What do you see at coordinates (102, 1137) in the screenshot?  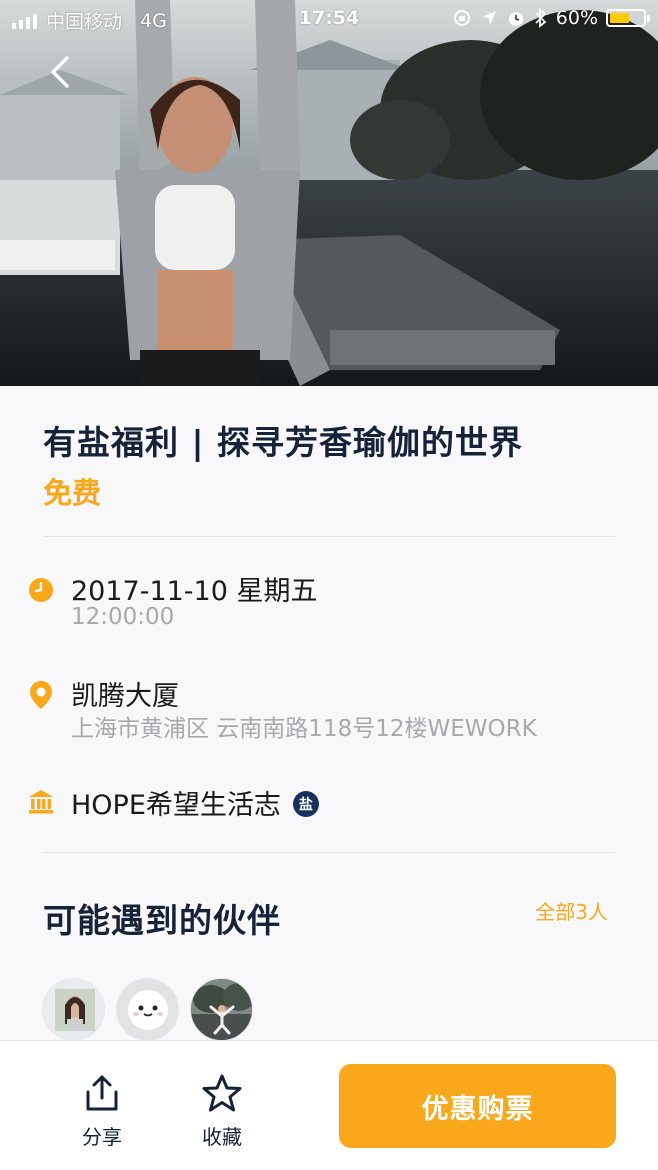 I see `share-label: 分享` at bounding box center [102, 1137].